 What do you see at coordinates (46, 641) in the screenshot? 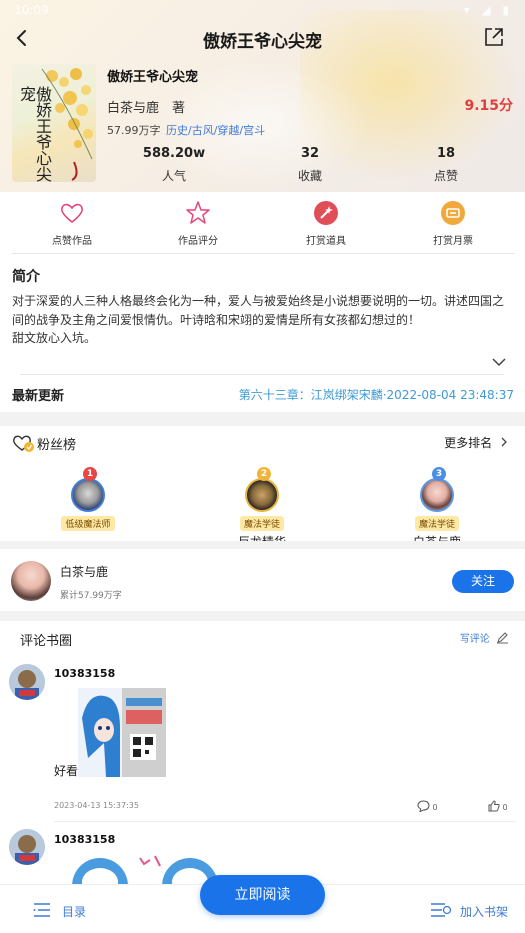
I see `comments-title: 评论书圈` at bounding box center [46, 641].